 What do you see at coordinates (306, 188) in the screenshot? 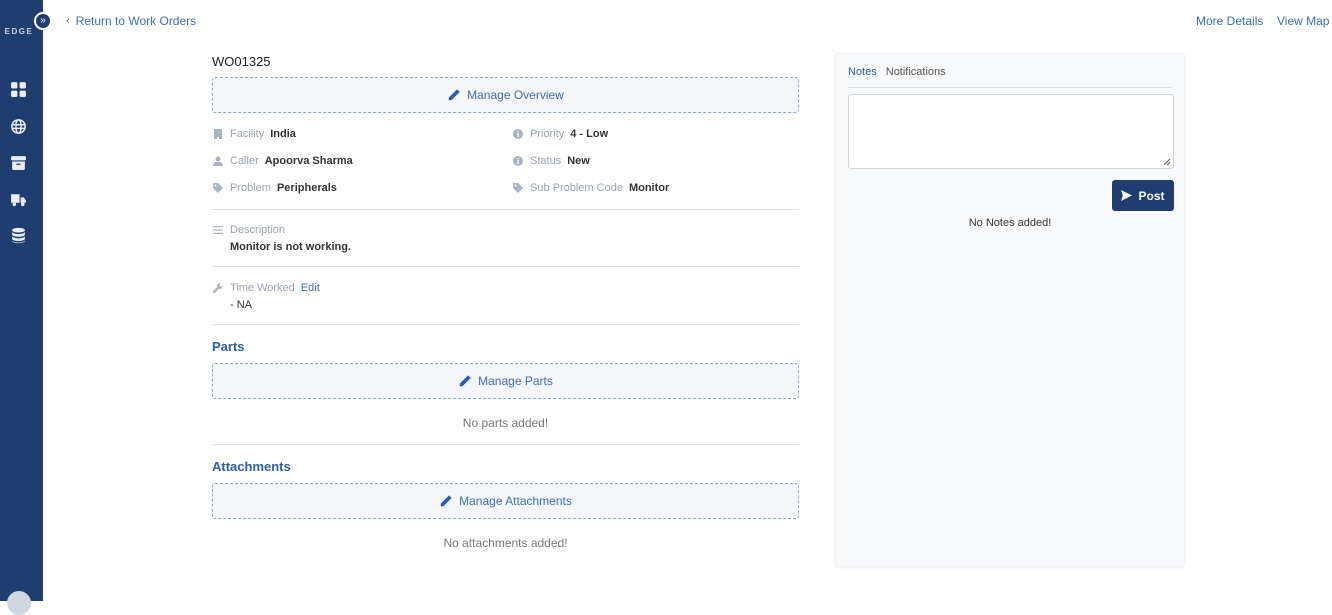
I see `problem-value: Peripherals` at bounding box center [306, 188].